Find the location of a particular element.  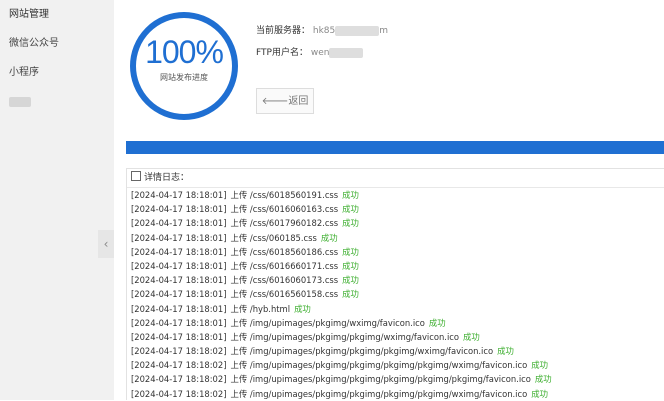

server-value-end: m is located at coordinates (384, 31).